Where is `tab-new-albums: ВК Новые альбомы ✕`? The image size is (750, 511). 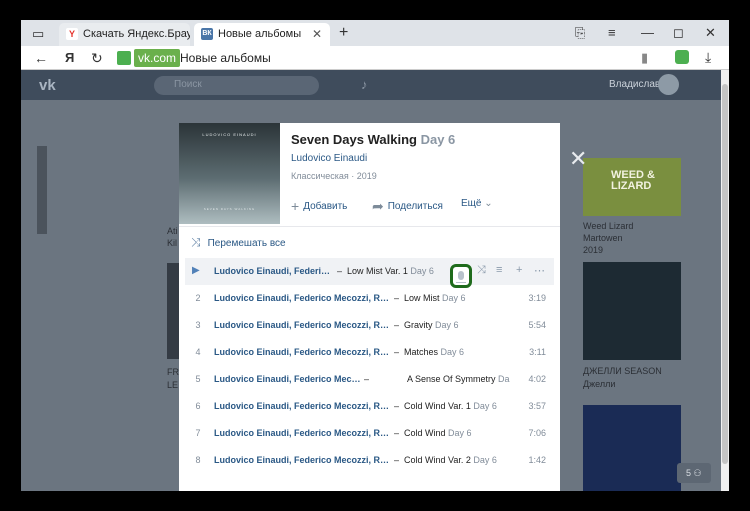 tab-new-albums: ВК Новые альбомы ✕ is located at coordinates (262, 34).